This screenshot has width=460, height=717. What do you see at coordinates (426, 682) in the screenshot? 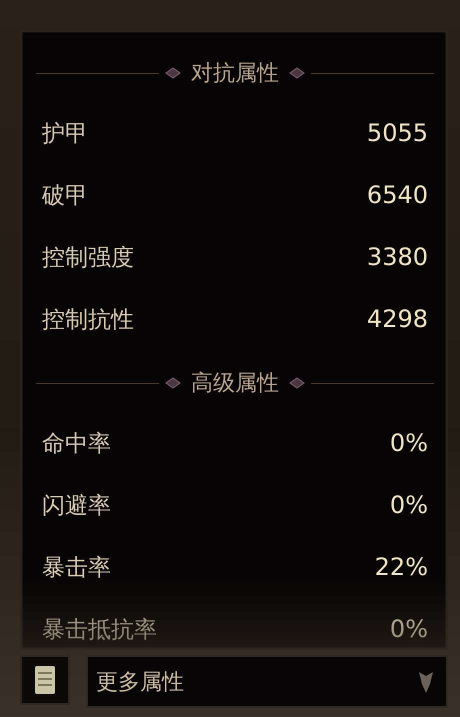
I see `caret-icon` at bounding box center [426, 682].